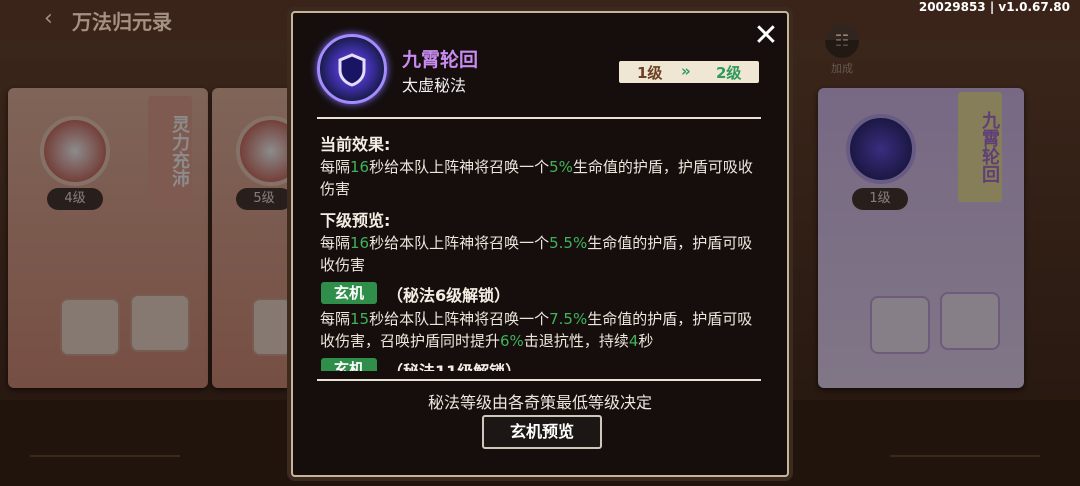 The height and width of the screenshot is (486, 1080). What do you see at coordinates (122, 20) in the screenshot?
I see `back-title: 万法归元录` at bounding box center [122, 20].